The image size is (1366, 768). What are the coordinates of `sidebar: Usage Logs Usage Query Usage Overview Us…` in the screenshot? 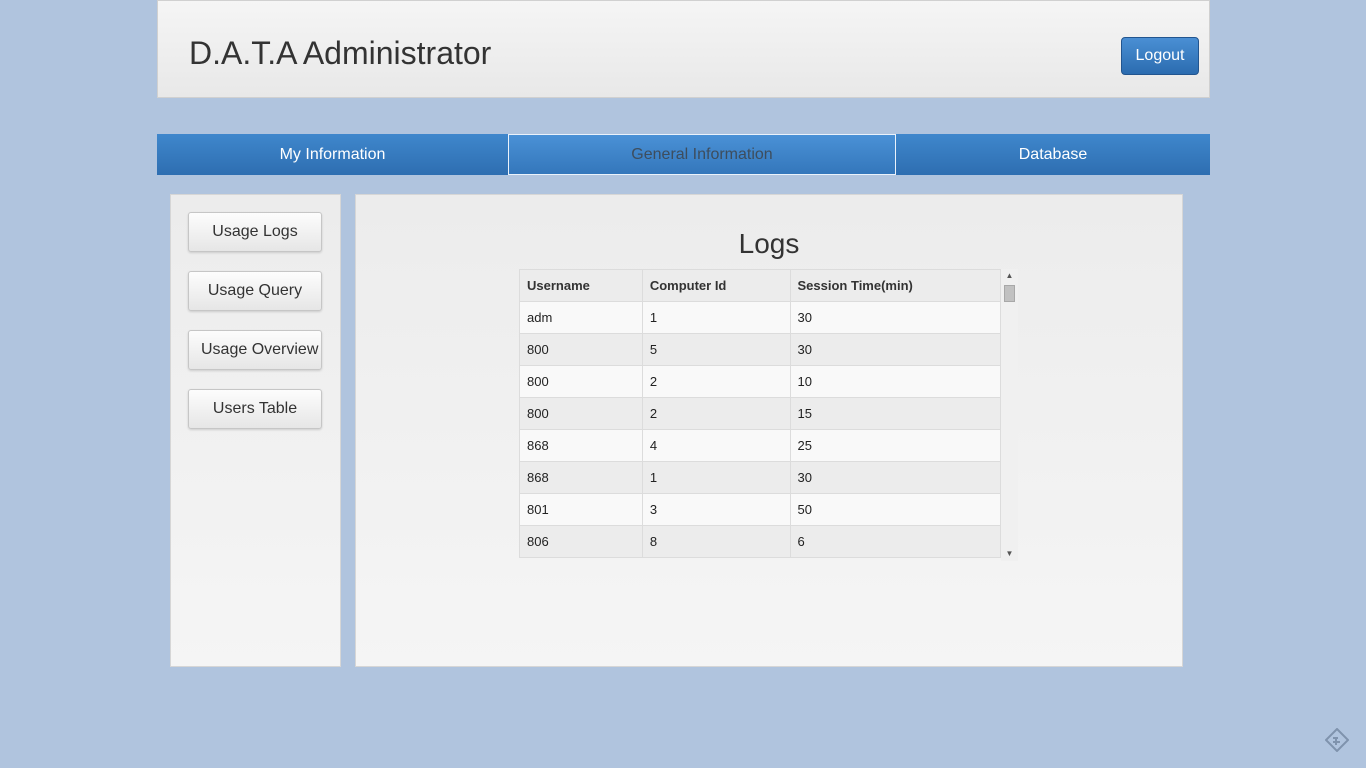 It's located at (255, 430).